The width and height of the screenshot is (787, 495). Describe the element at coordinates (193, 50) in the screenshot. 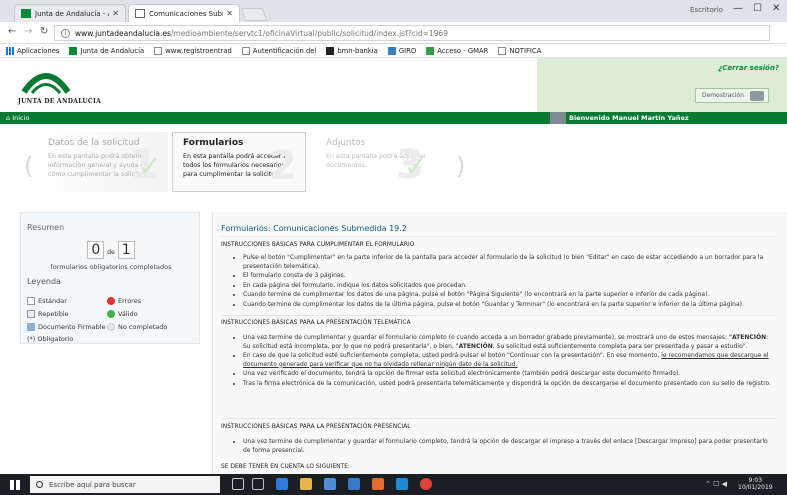

I see `bookmark-registro: www.registroentrad` at that location.